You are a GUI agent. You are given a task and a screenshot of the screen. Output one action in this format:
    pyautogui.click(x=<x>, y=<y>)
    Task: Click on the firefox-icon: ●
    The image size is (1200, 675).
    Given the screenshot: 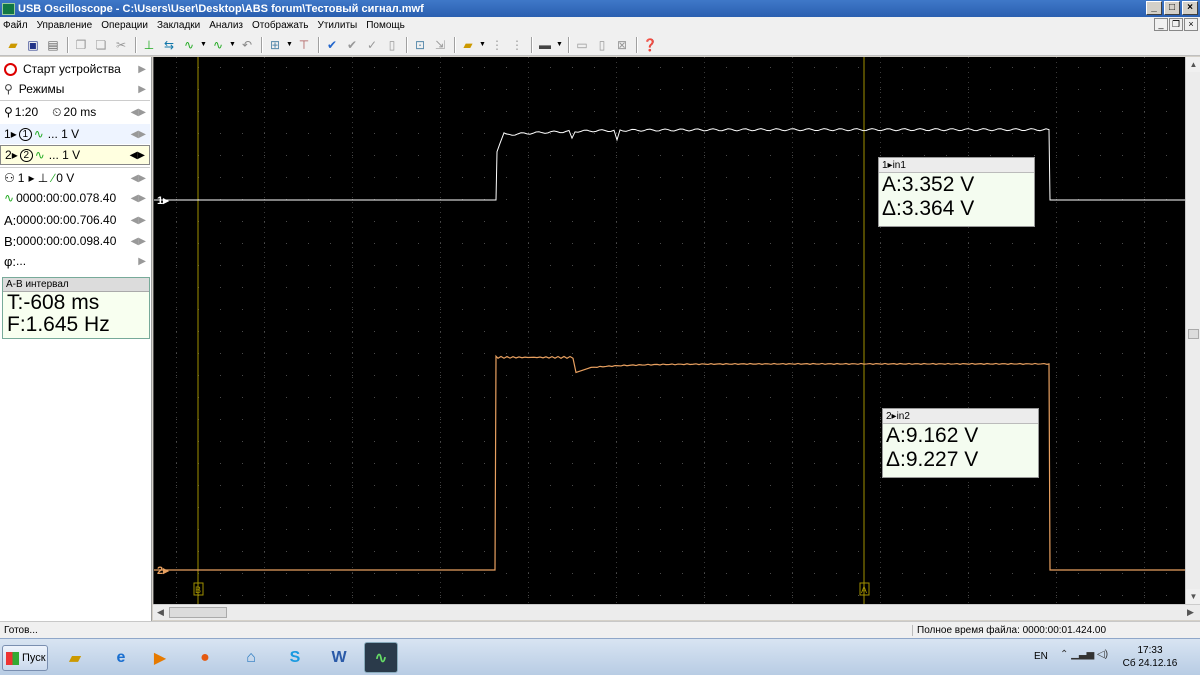 What is the action you would take?
    pyautogui.click(x=205, y=657)
    